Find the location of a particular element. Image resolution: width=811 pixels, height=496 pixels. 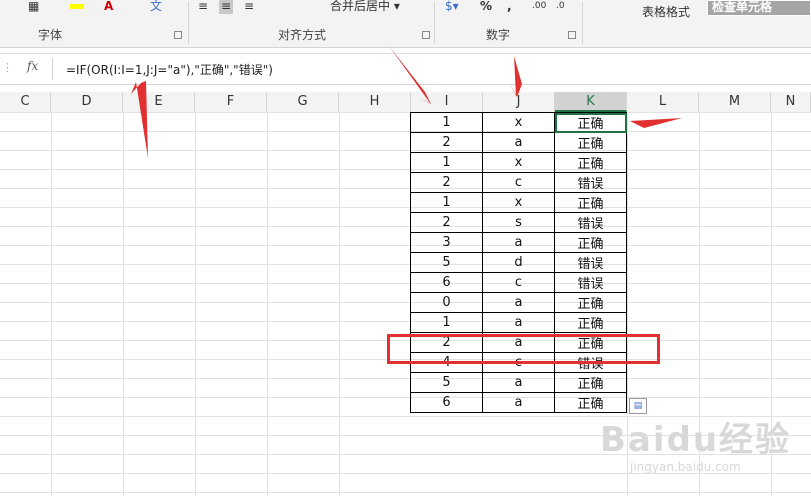

arrow-column-j is located at coordinates (516, 76).